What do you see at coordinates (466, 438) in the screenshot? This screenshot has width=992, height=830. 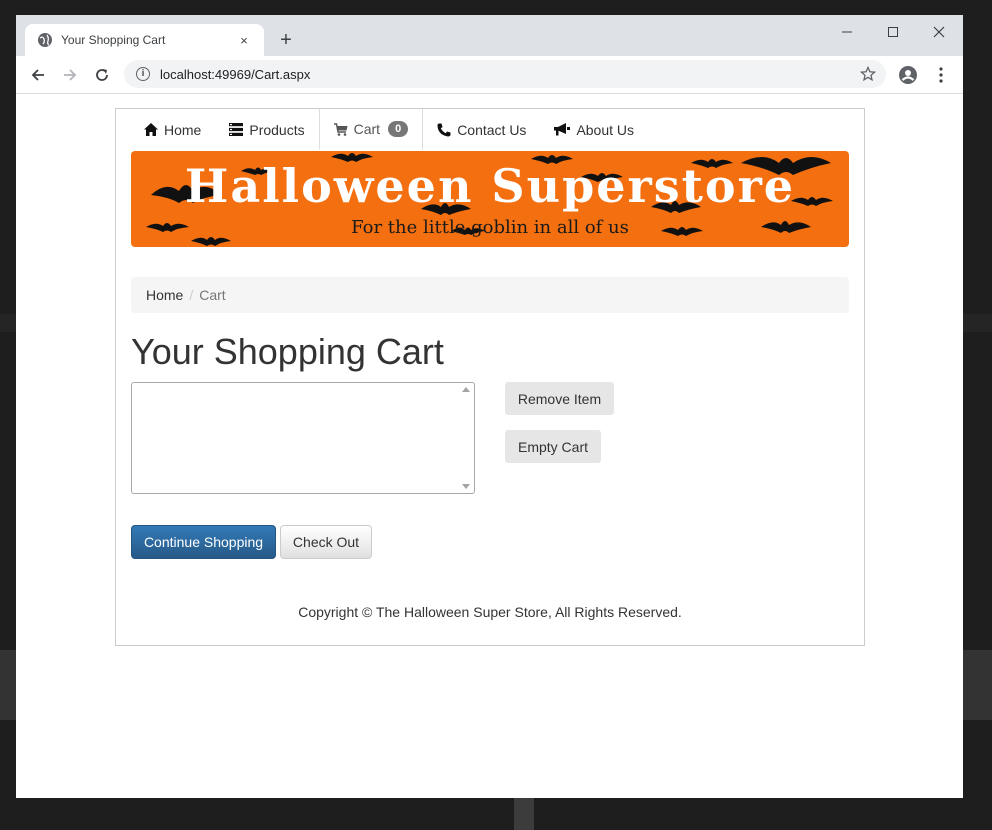 I see `listbox-scrollbar` at bounding box center [466, 438].